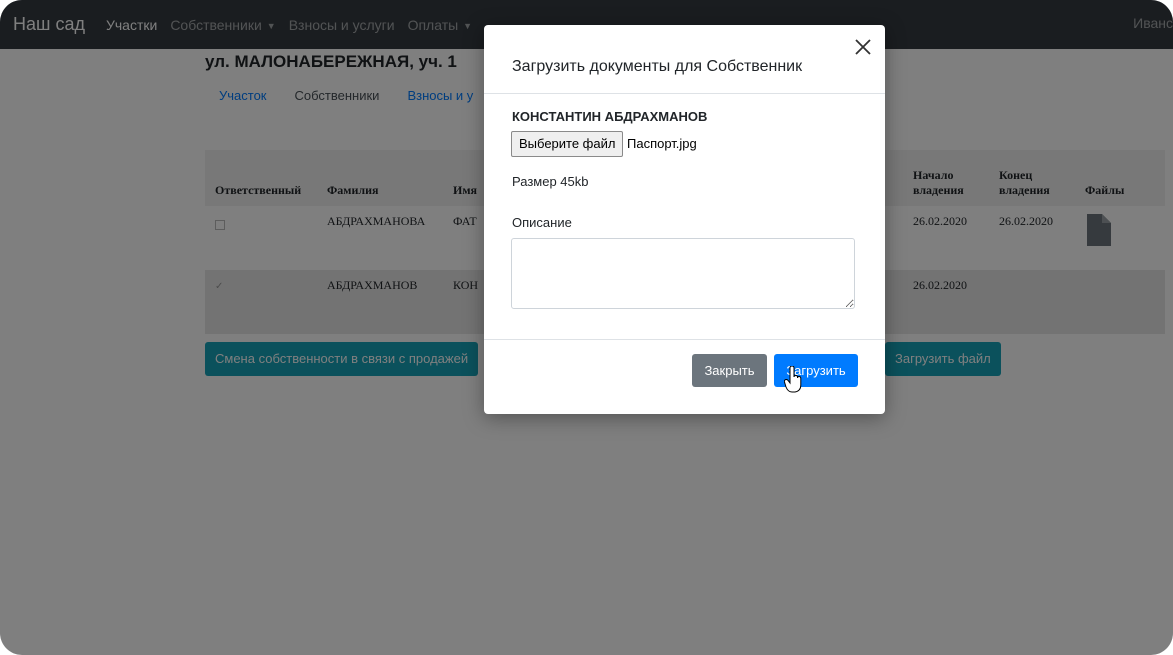 The width and height of the screenshot is (1173, 655). What do you see at coordinates (793, 379) in the screenshot?
I see `hand-cursor-icon` at bounding box center [793, 379].